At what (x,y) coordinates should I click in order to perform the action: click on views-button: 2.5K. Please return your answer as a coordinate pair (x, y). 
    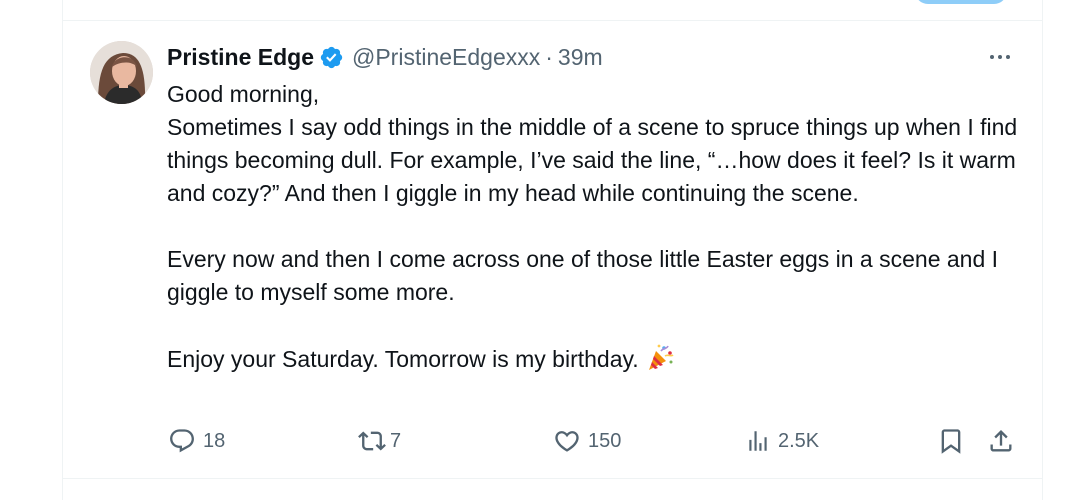
    Looking at the image, I should click on (782, 441).